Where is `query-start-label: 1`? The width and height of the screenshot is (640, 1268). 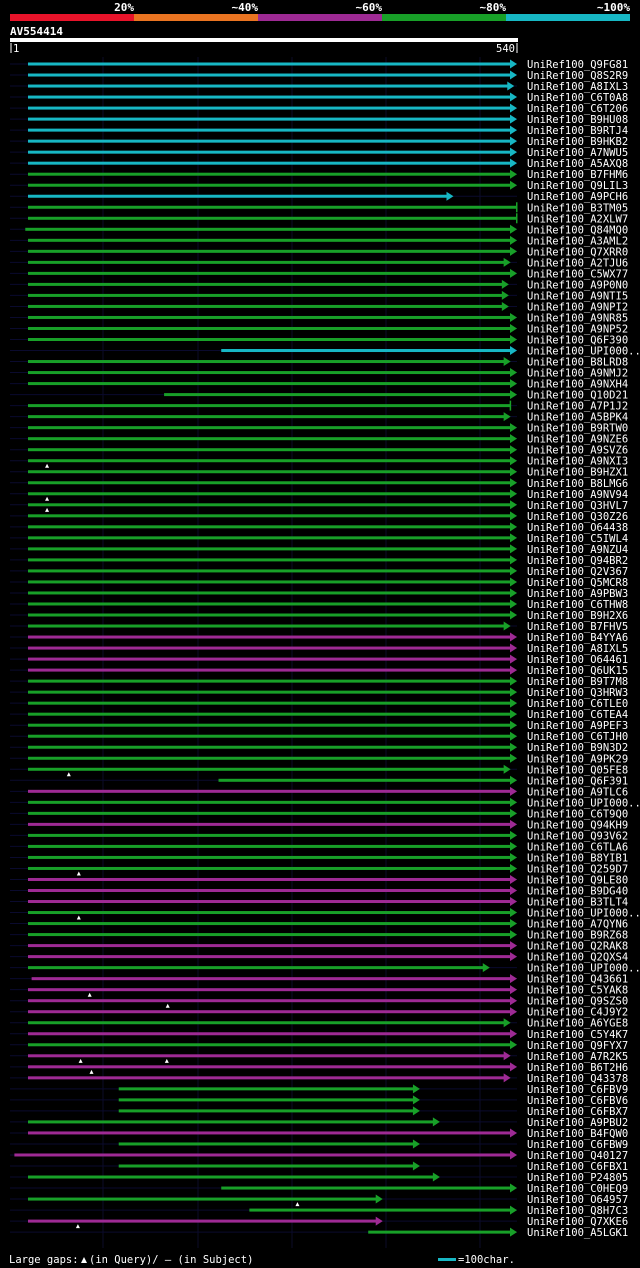
query-start-label: 1 is located at coordinates (16, 49).